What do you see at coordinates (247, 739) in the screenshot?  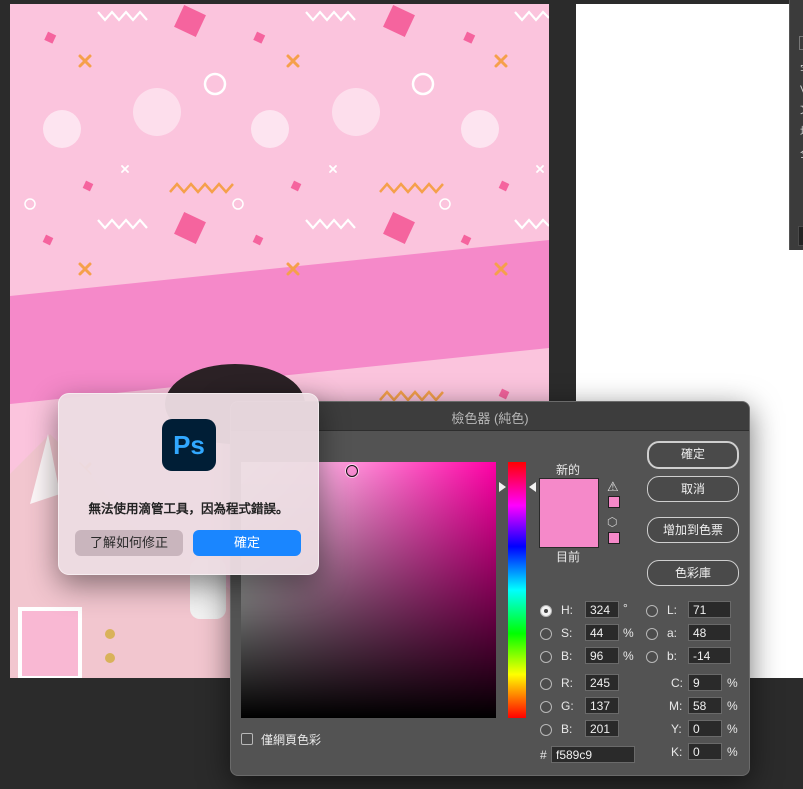 I see `web-colors-only-checkbox` at bounding box center [247, 739].